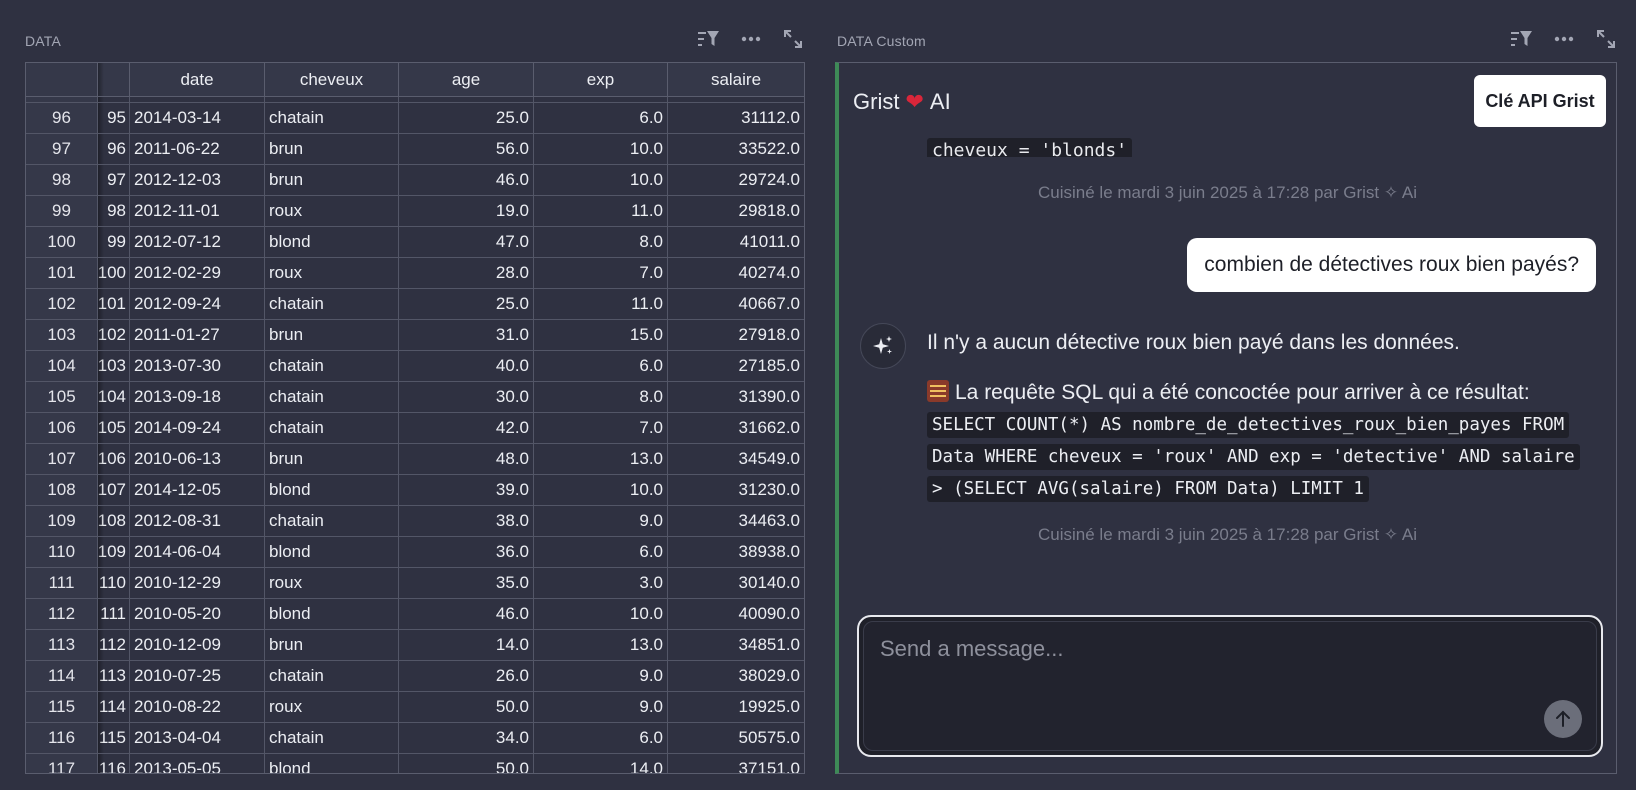  Describe the element at coordinates (114, 118) in the screenshot. I see `cell-id: 95` at that location.